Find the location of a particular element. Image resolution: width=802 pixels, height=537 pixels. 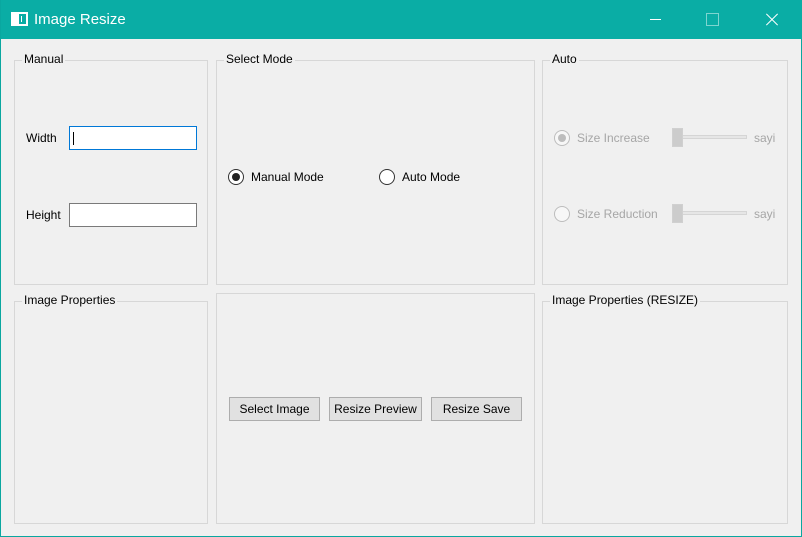

height-input is located at coordinates (133, 215).